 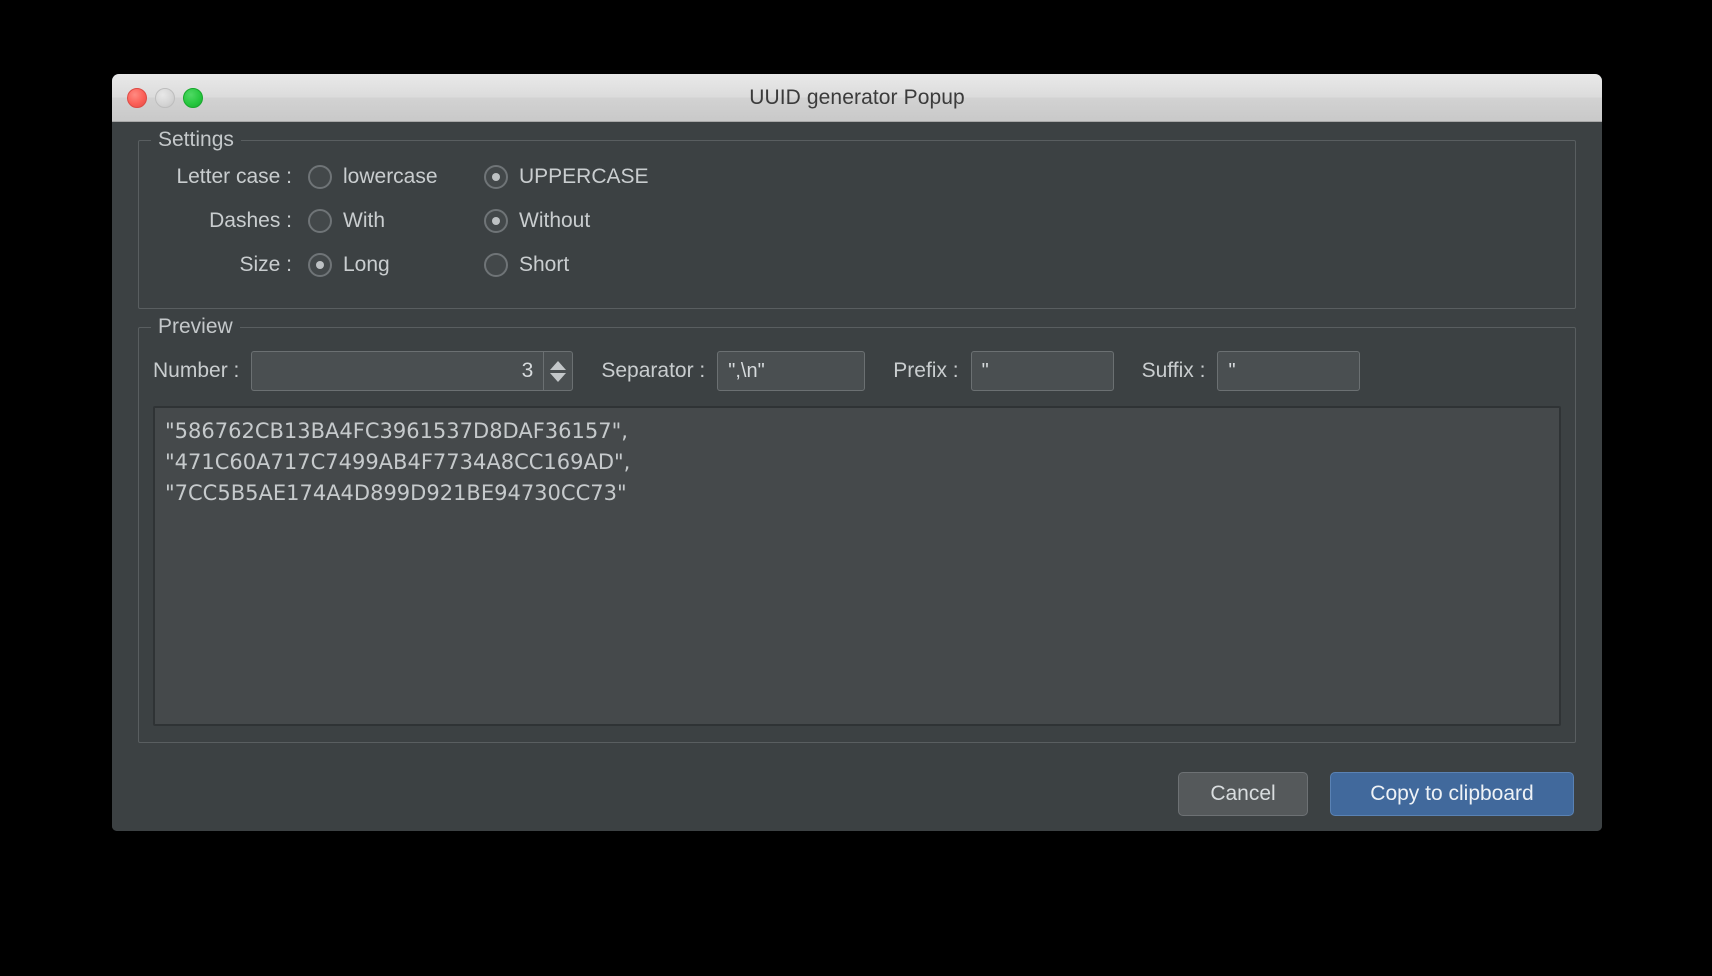 I want to click on number-stepper, so click(x=412, y=371).